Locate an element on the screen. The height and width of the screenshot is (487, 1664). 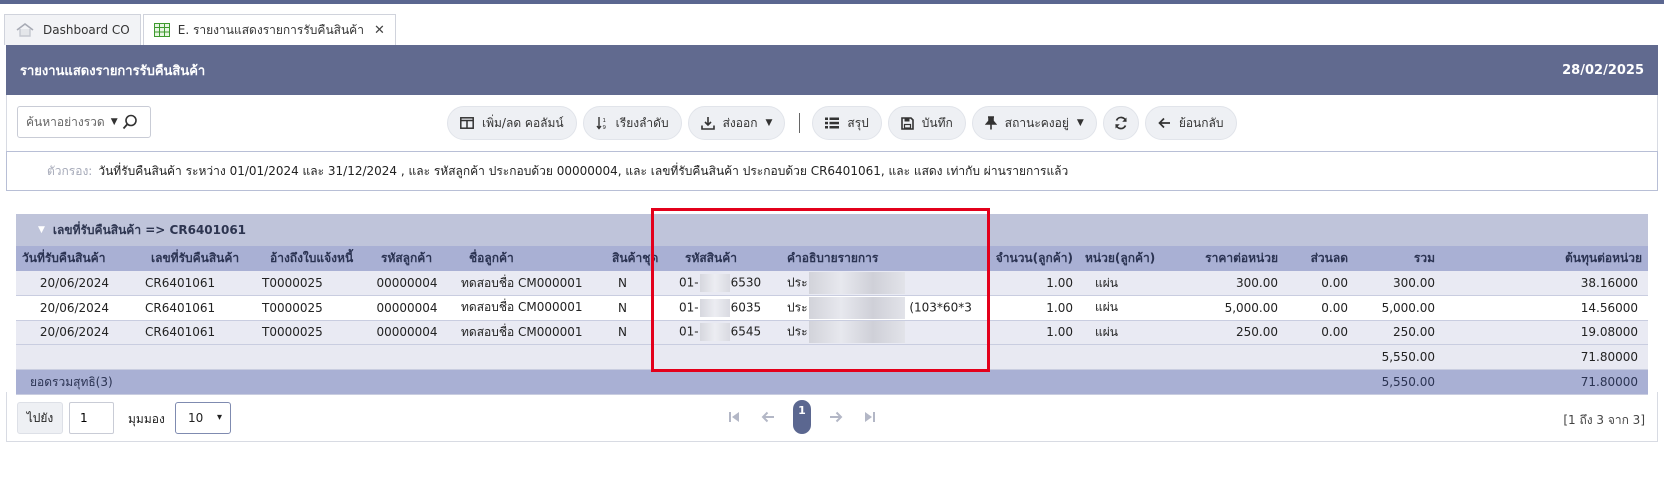
cell-total: 5,000.00 is located at coordinates (1397, 308).